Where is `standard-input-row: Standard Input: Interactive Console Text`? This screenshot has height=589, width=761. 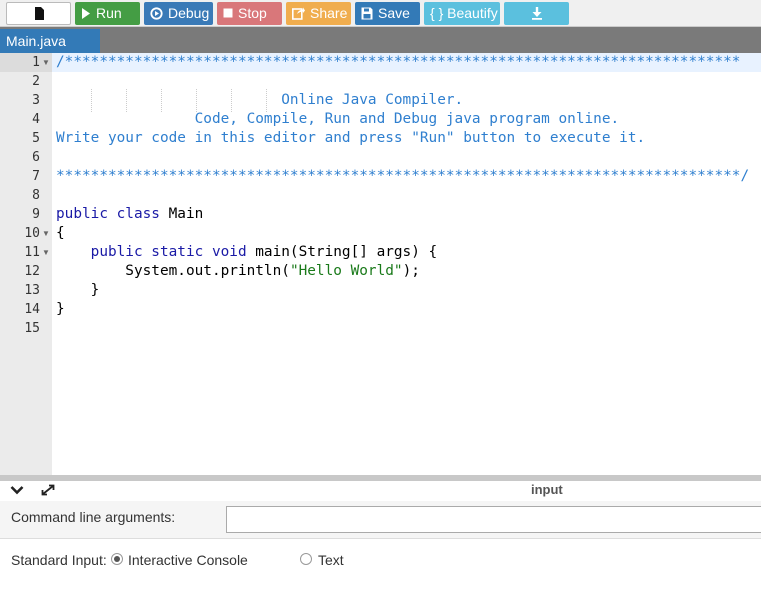
standard-input-row: Standard Input: Interactive Console Text is located at coordinates (380, 564).